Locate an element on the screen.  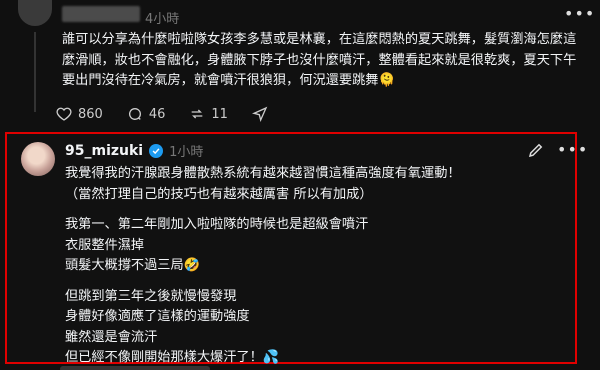
share-button is located at coordinates (259, 114).